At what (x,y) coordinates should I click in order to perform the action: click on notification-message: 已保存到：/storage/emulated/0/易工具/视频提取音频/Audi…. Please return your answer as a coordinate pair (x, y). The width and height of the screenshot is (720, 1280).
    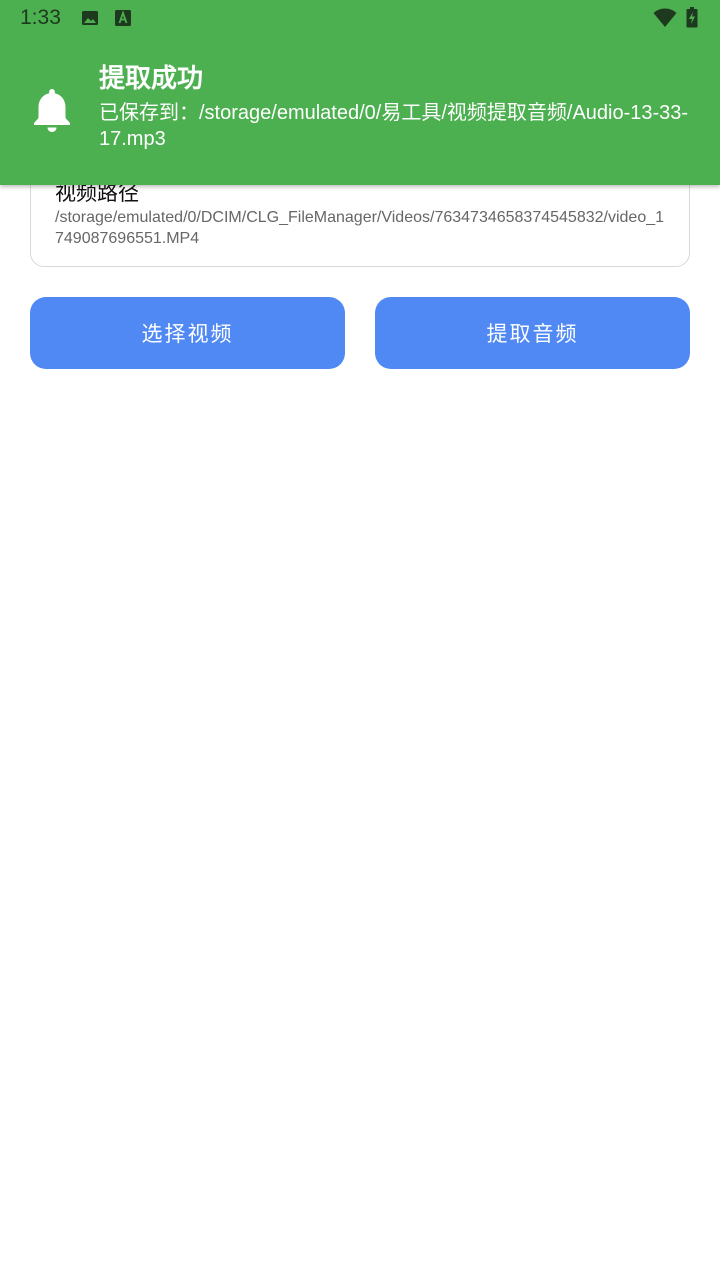
    Looking at the image, I should click on (394, 126).